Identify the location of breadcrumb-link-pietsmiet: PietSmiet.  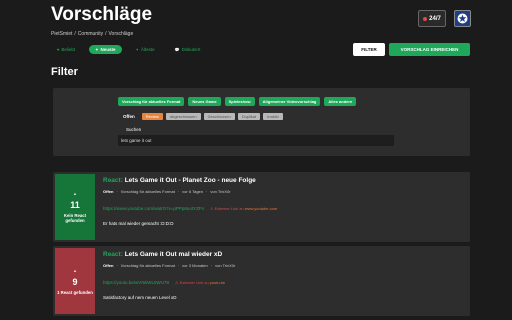
(61, 34).